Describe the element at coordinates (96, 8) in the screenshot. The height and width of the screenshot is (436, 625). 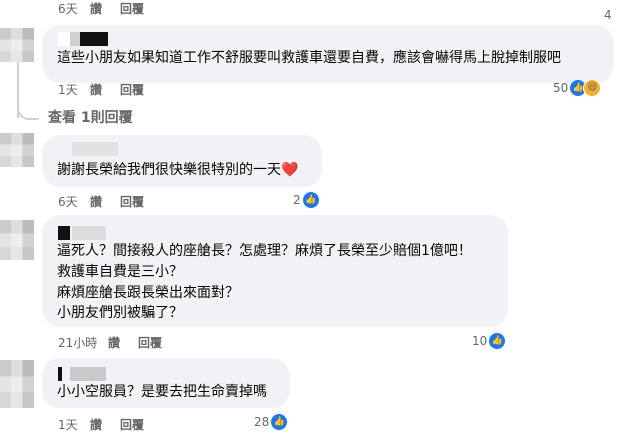
I see `top-like-button: 讚` at that location.